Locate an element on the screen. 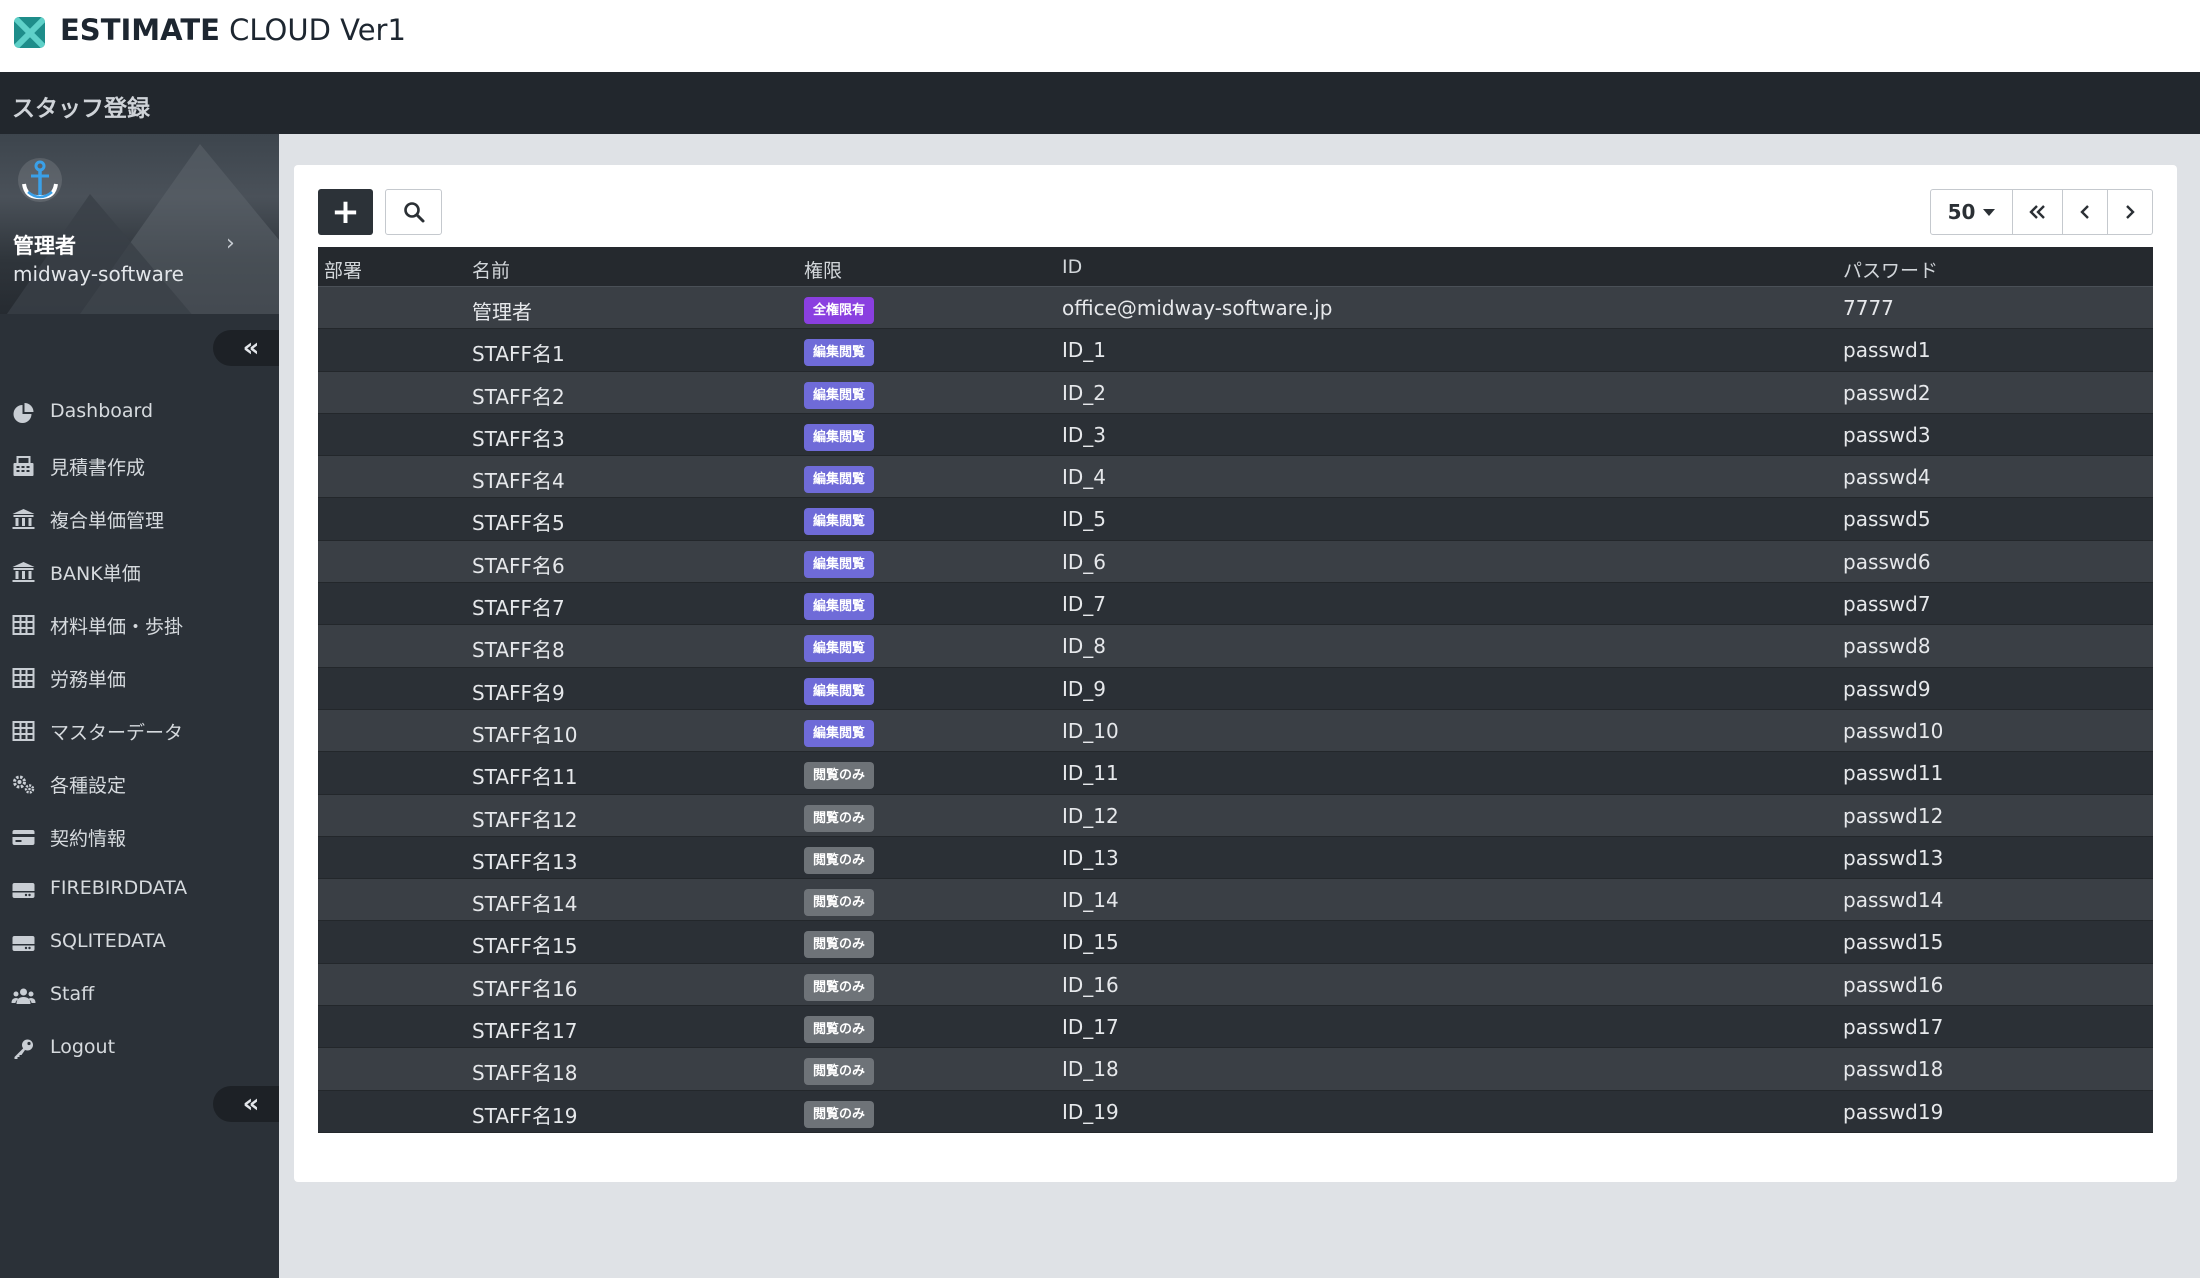 The height and width of the screenshot is (1278, 2200). cell-password: passwd15 is located at coordinates (1893, 942).